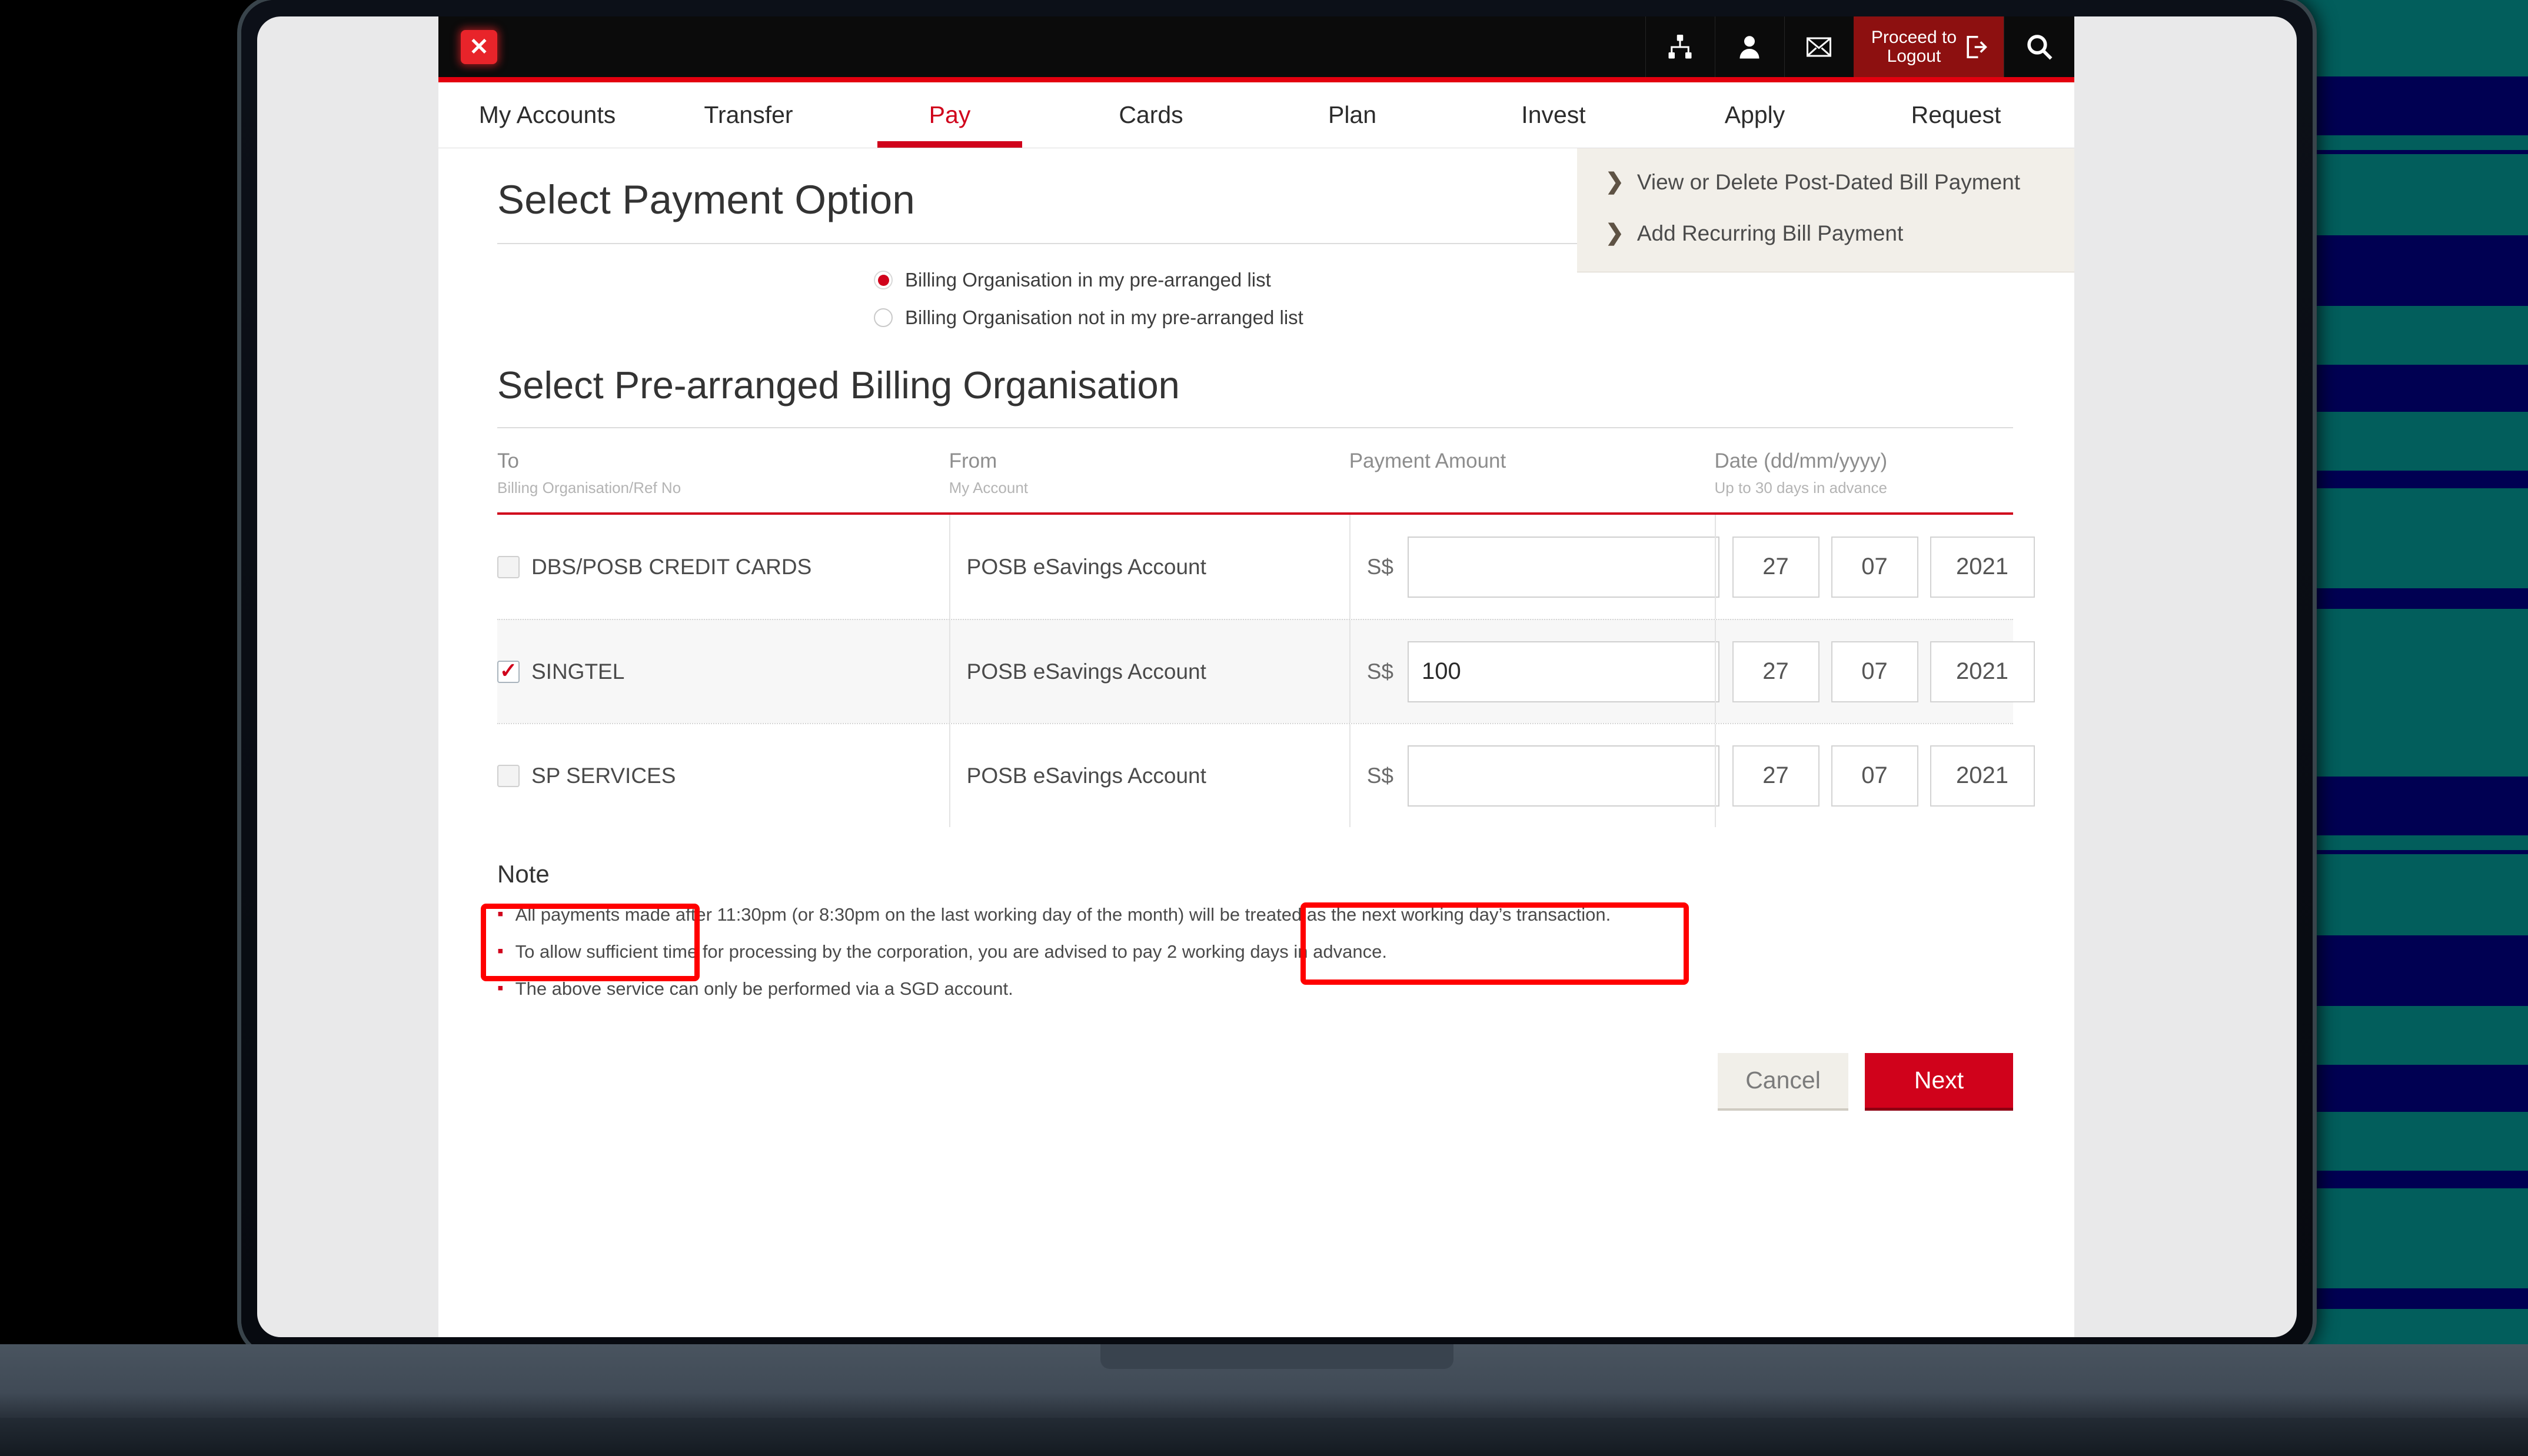  I want to click on nav-item-apply: Apply, so click(1754, 115).